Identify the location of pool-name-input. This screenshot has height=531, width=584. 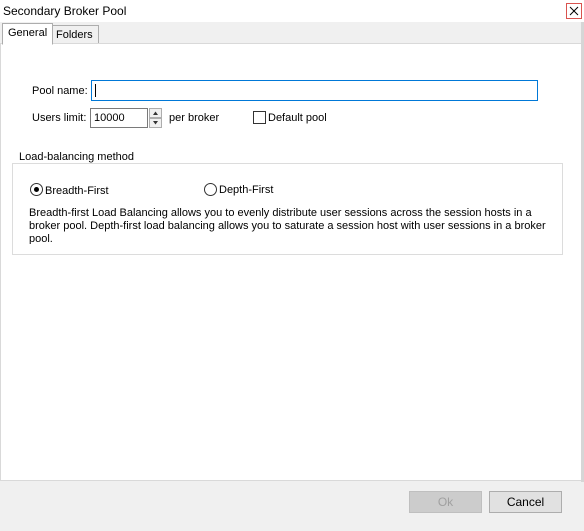
(314, 90).